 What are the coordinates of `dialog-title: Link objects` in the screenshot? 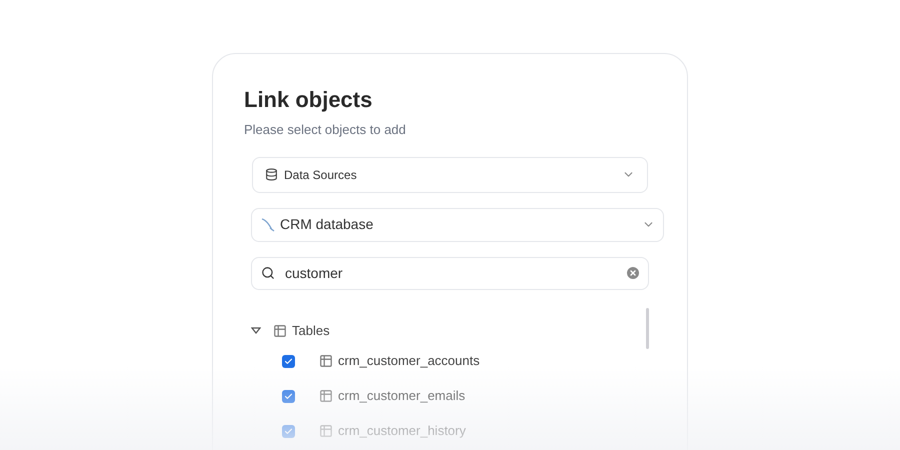 It's located at (309, 100).